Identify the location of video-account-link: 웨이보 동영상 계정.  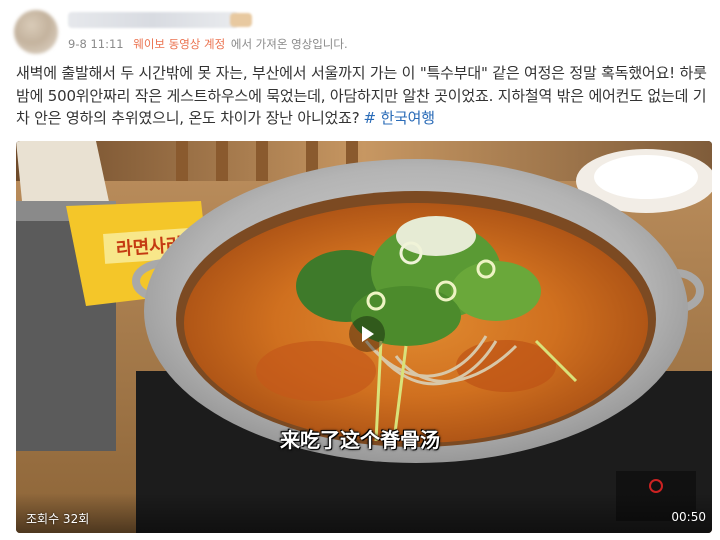
(179, 44).